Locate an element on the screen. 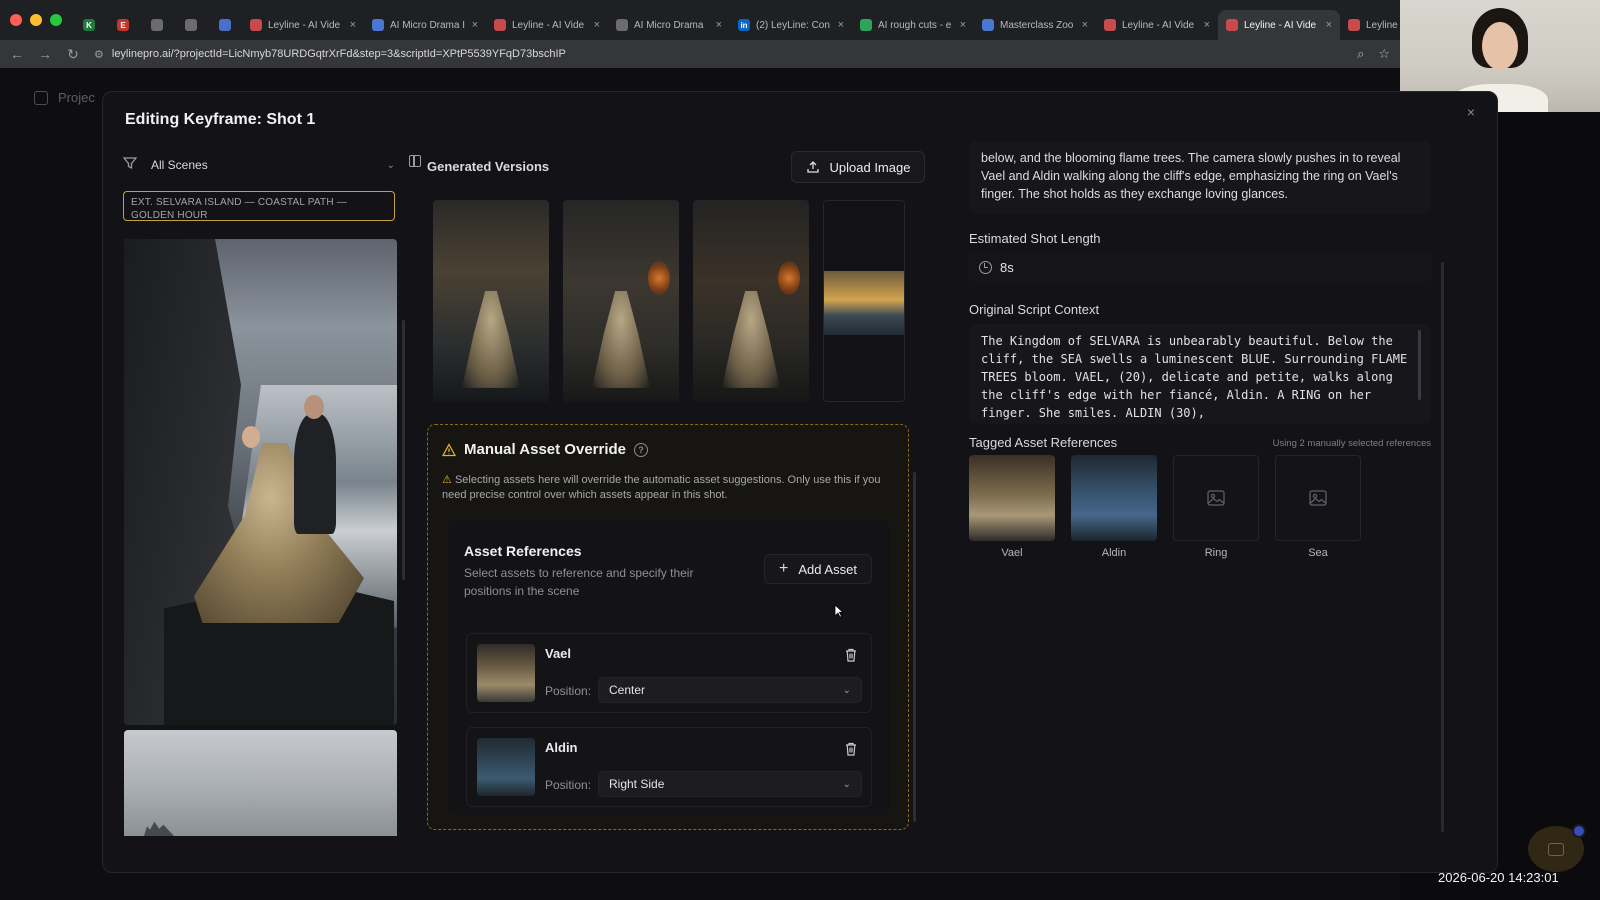 Image resolution: width=1600 pixels, height=900 pixels. image-placeholder-icon is located at coordinates (1318, 498).